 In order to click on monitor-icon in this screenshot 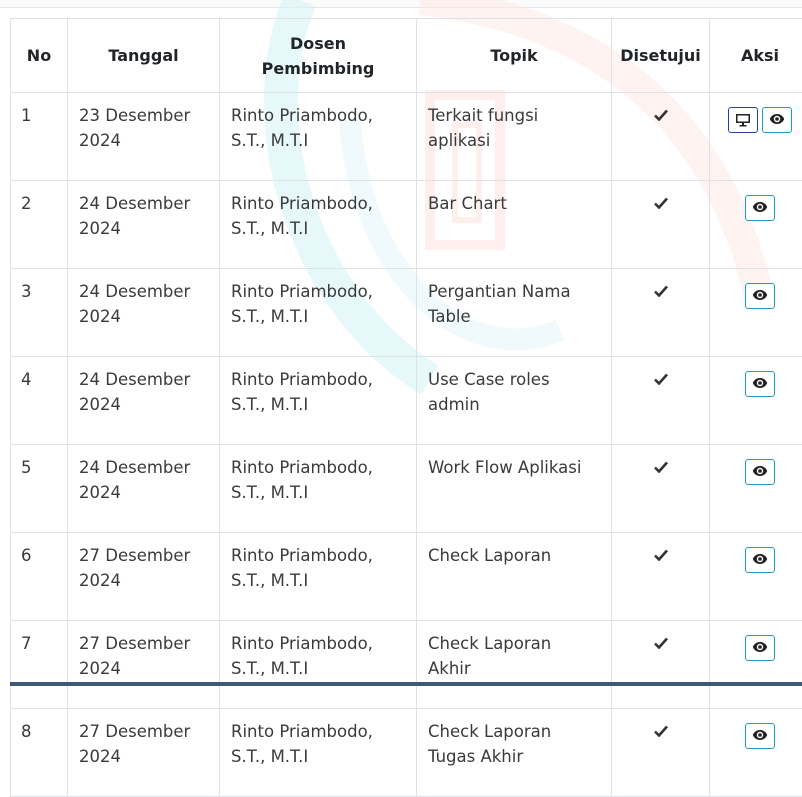, I will do `click(743, 120)`.